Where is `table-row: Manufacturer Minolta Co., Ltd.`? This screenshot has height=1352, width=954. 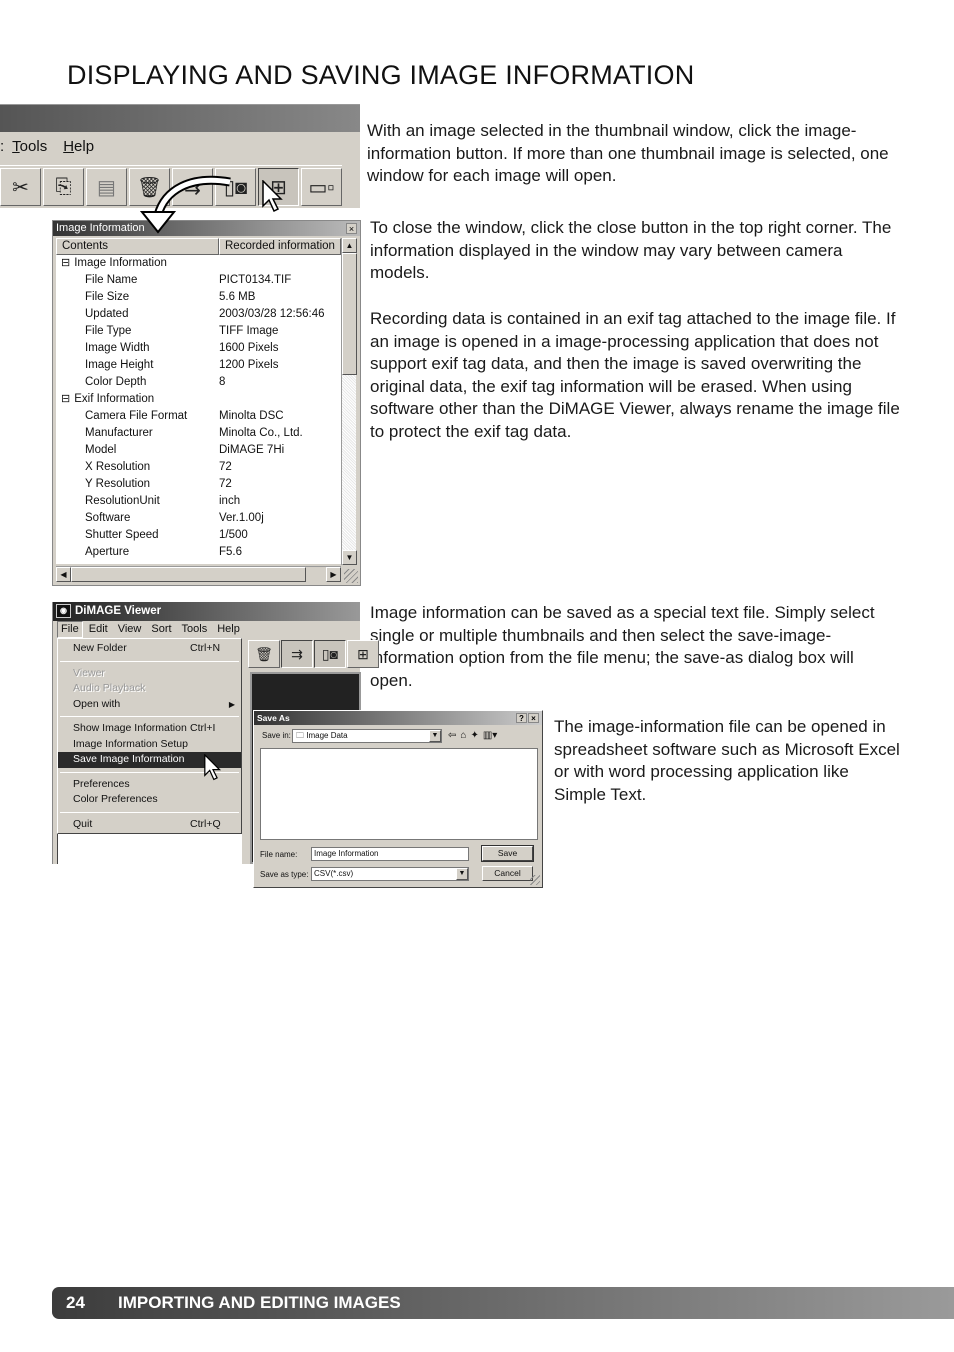
table-row: Manufacturer Minolta Co., Ltd. is located at coordinates (198, 433).